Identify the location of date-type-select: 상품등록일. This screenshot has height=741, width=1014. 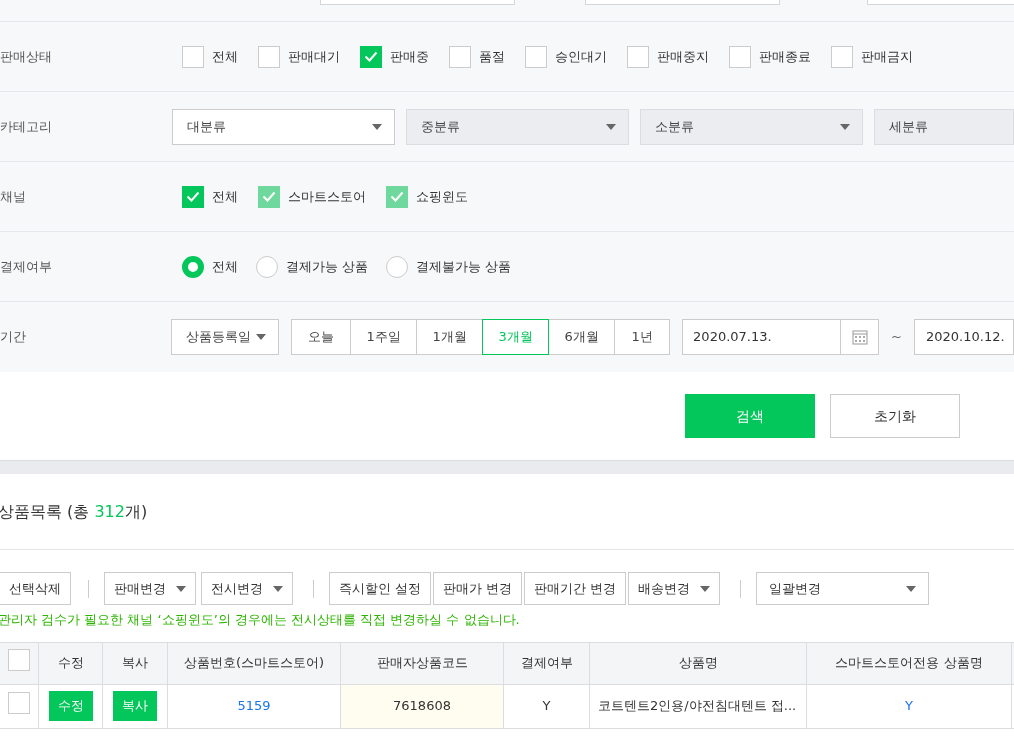
(225, 337).